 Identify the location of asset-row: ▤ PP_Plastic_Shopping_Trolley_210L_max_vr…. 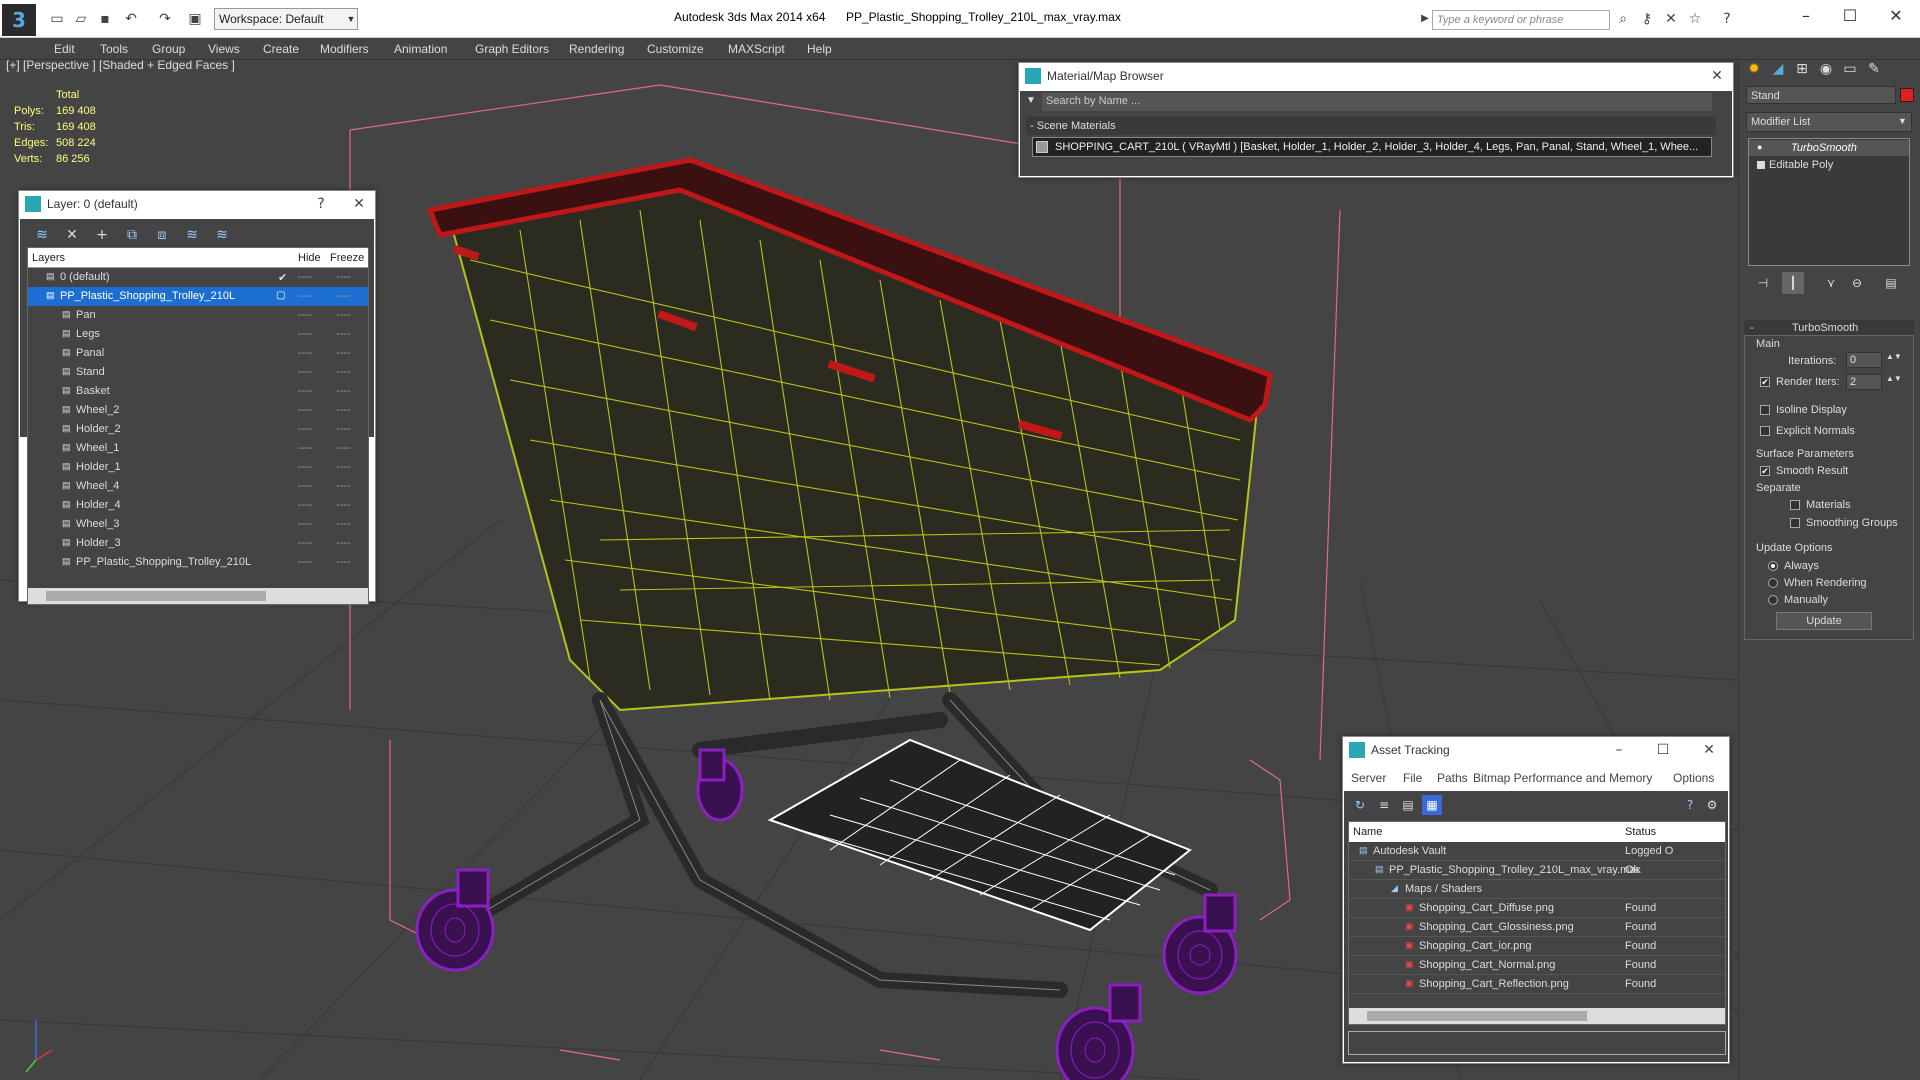
(1537, 870).